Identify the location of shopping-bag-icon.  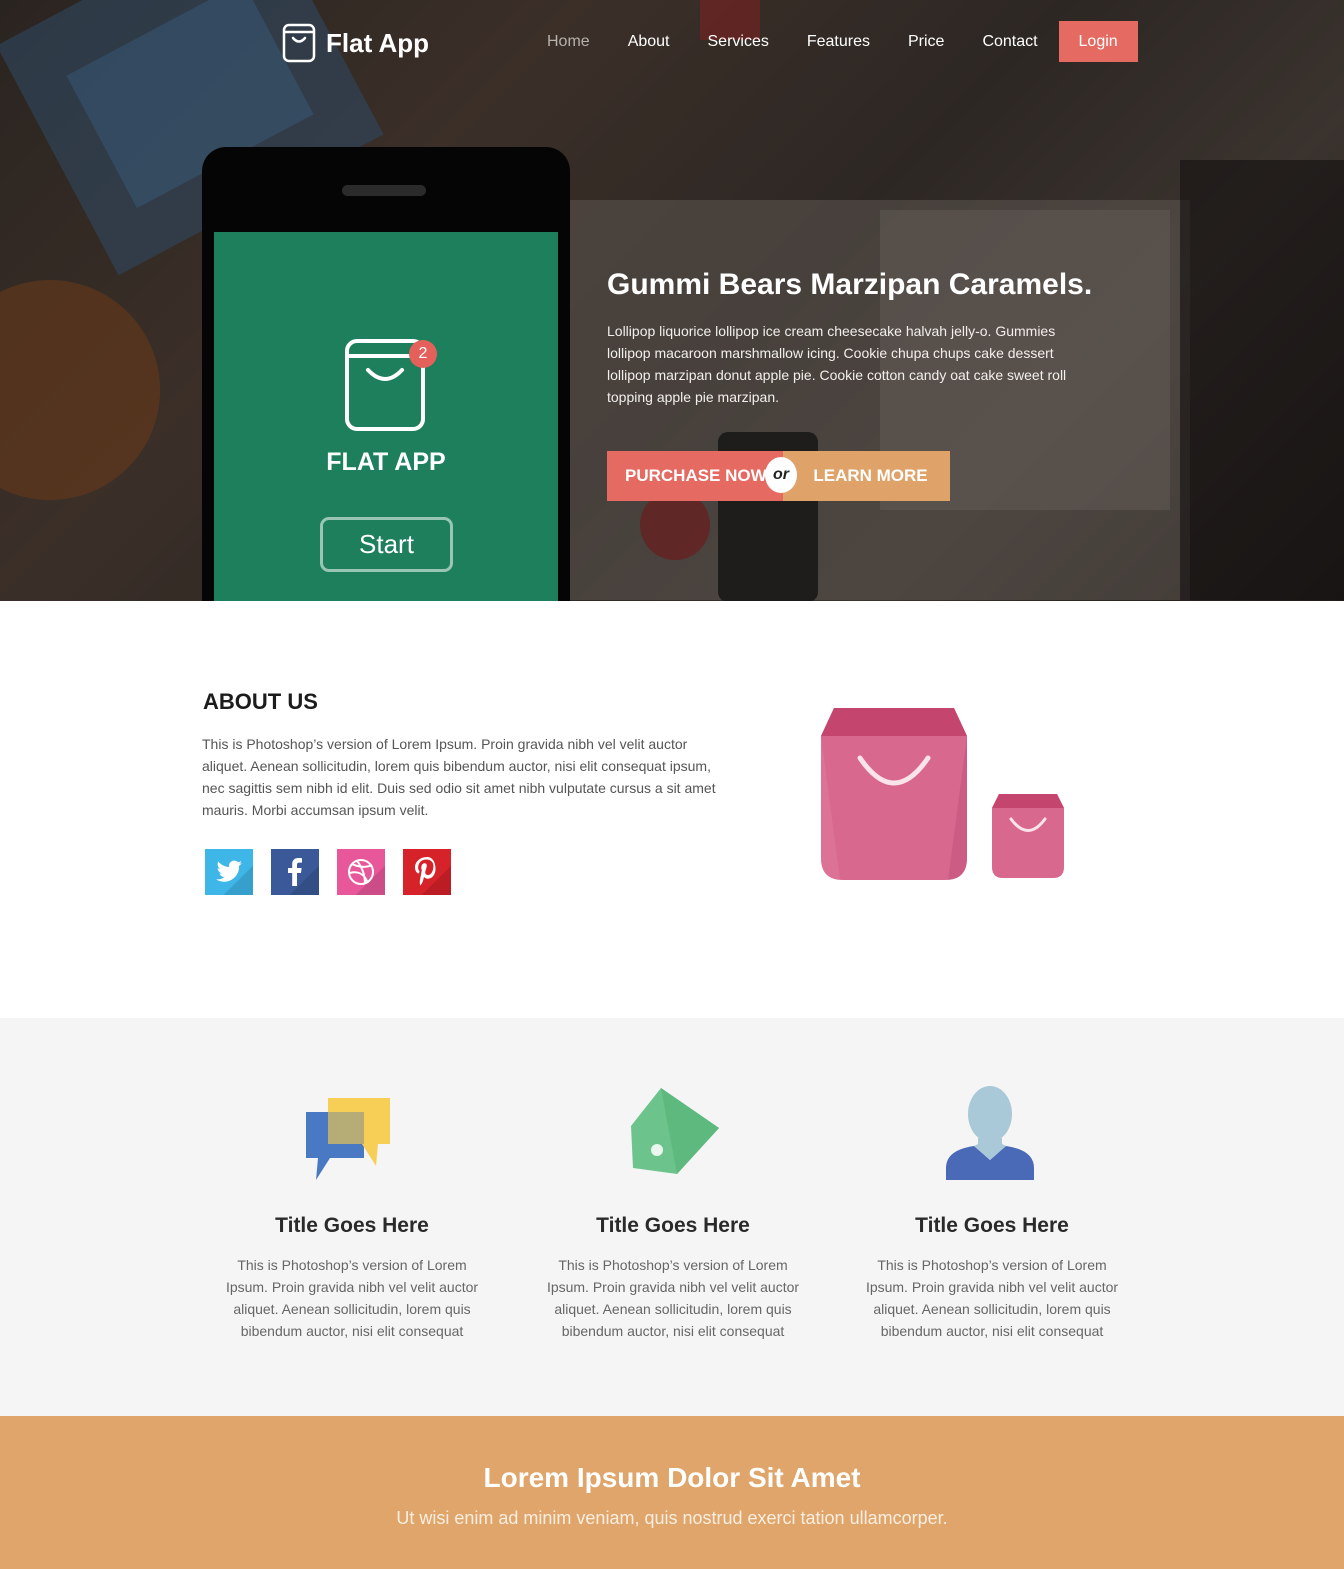
(299, 43).